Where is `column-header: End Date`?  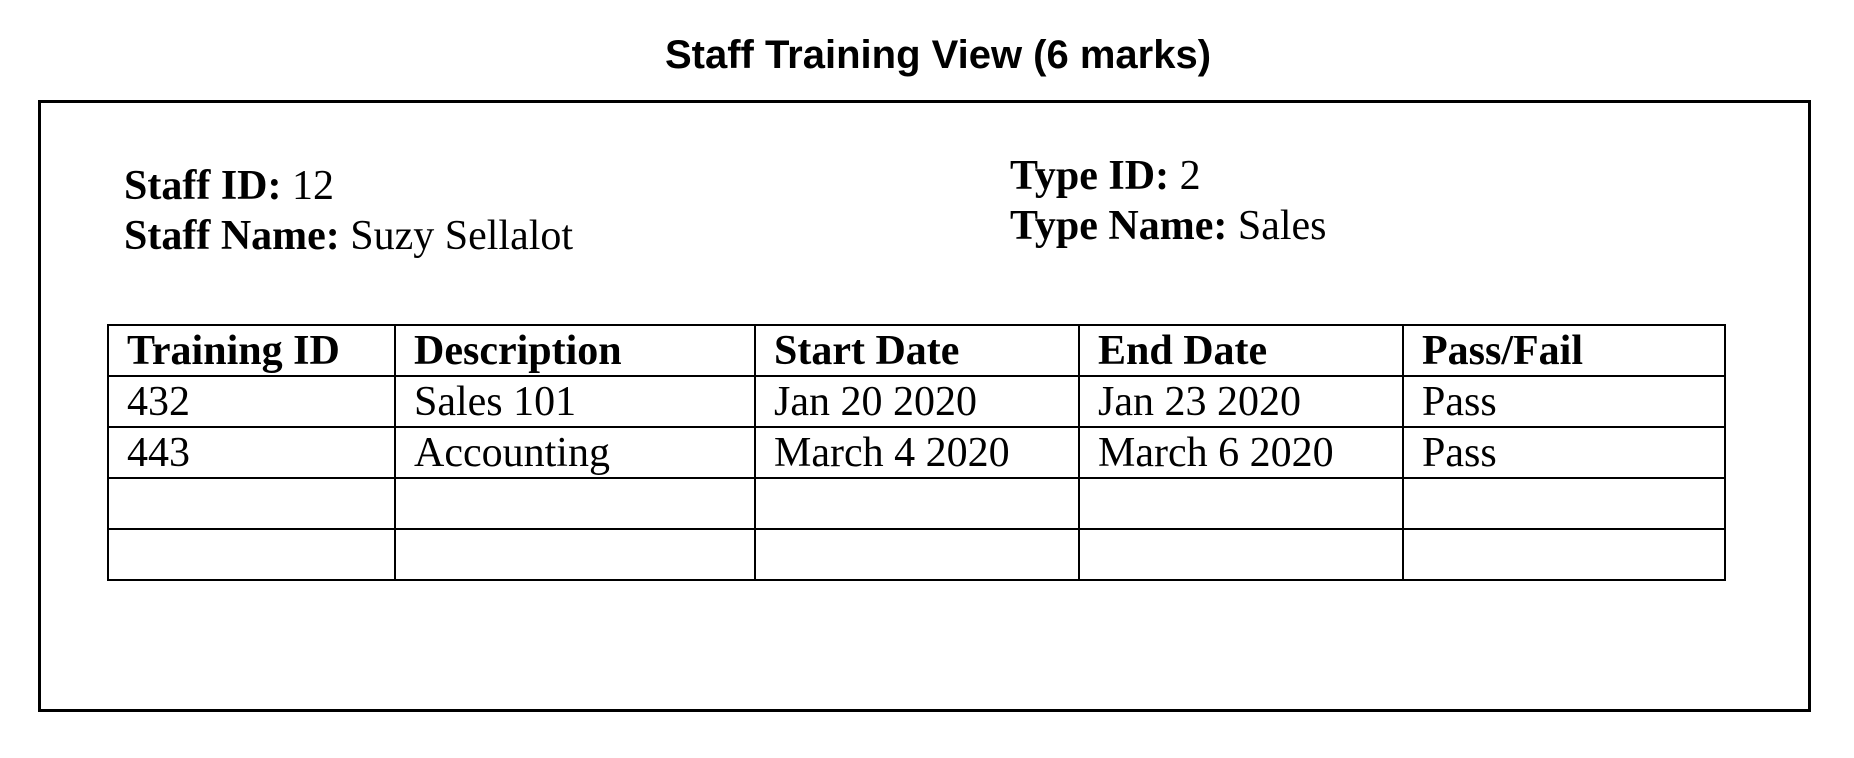 column-header: End Date is located at coordinates (1241, 350).